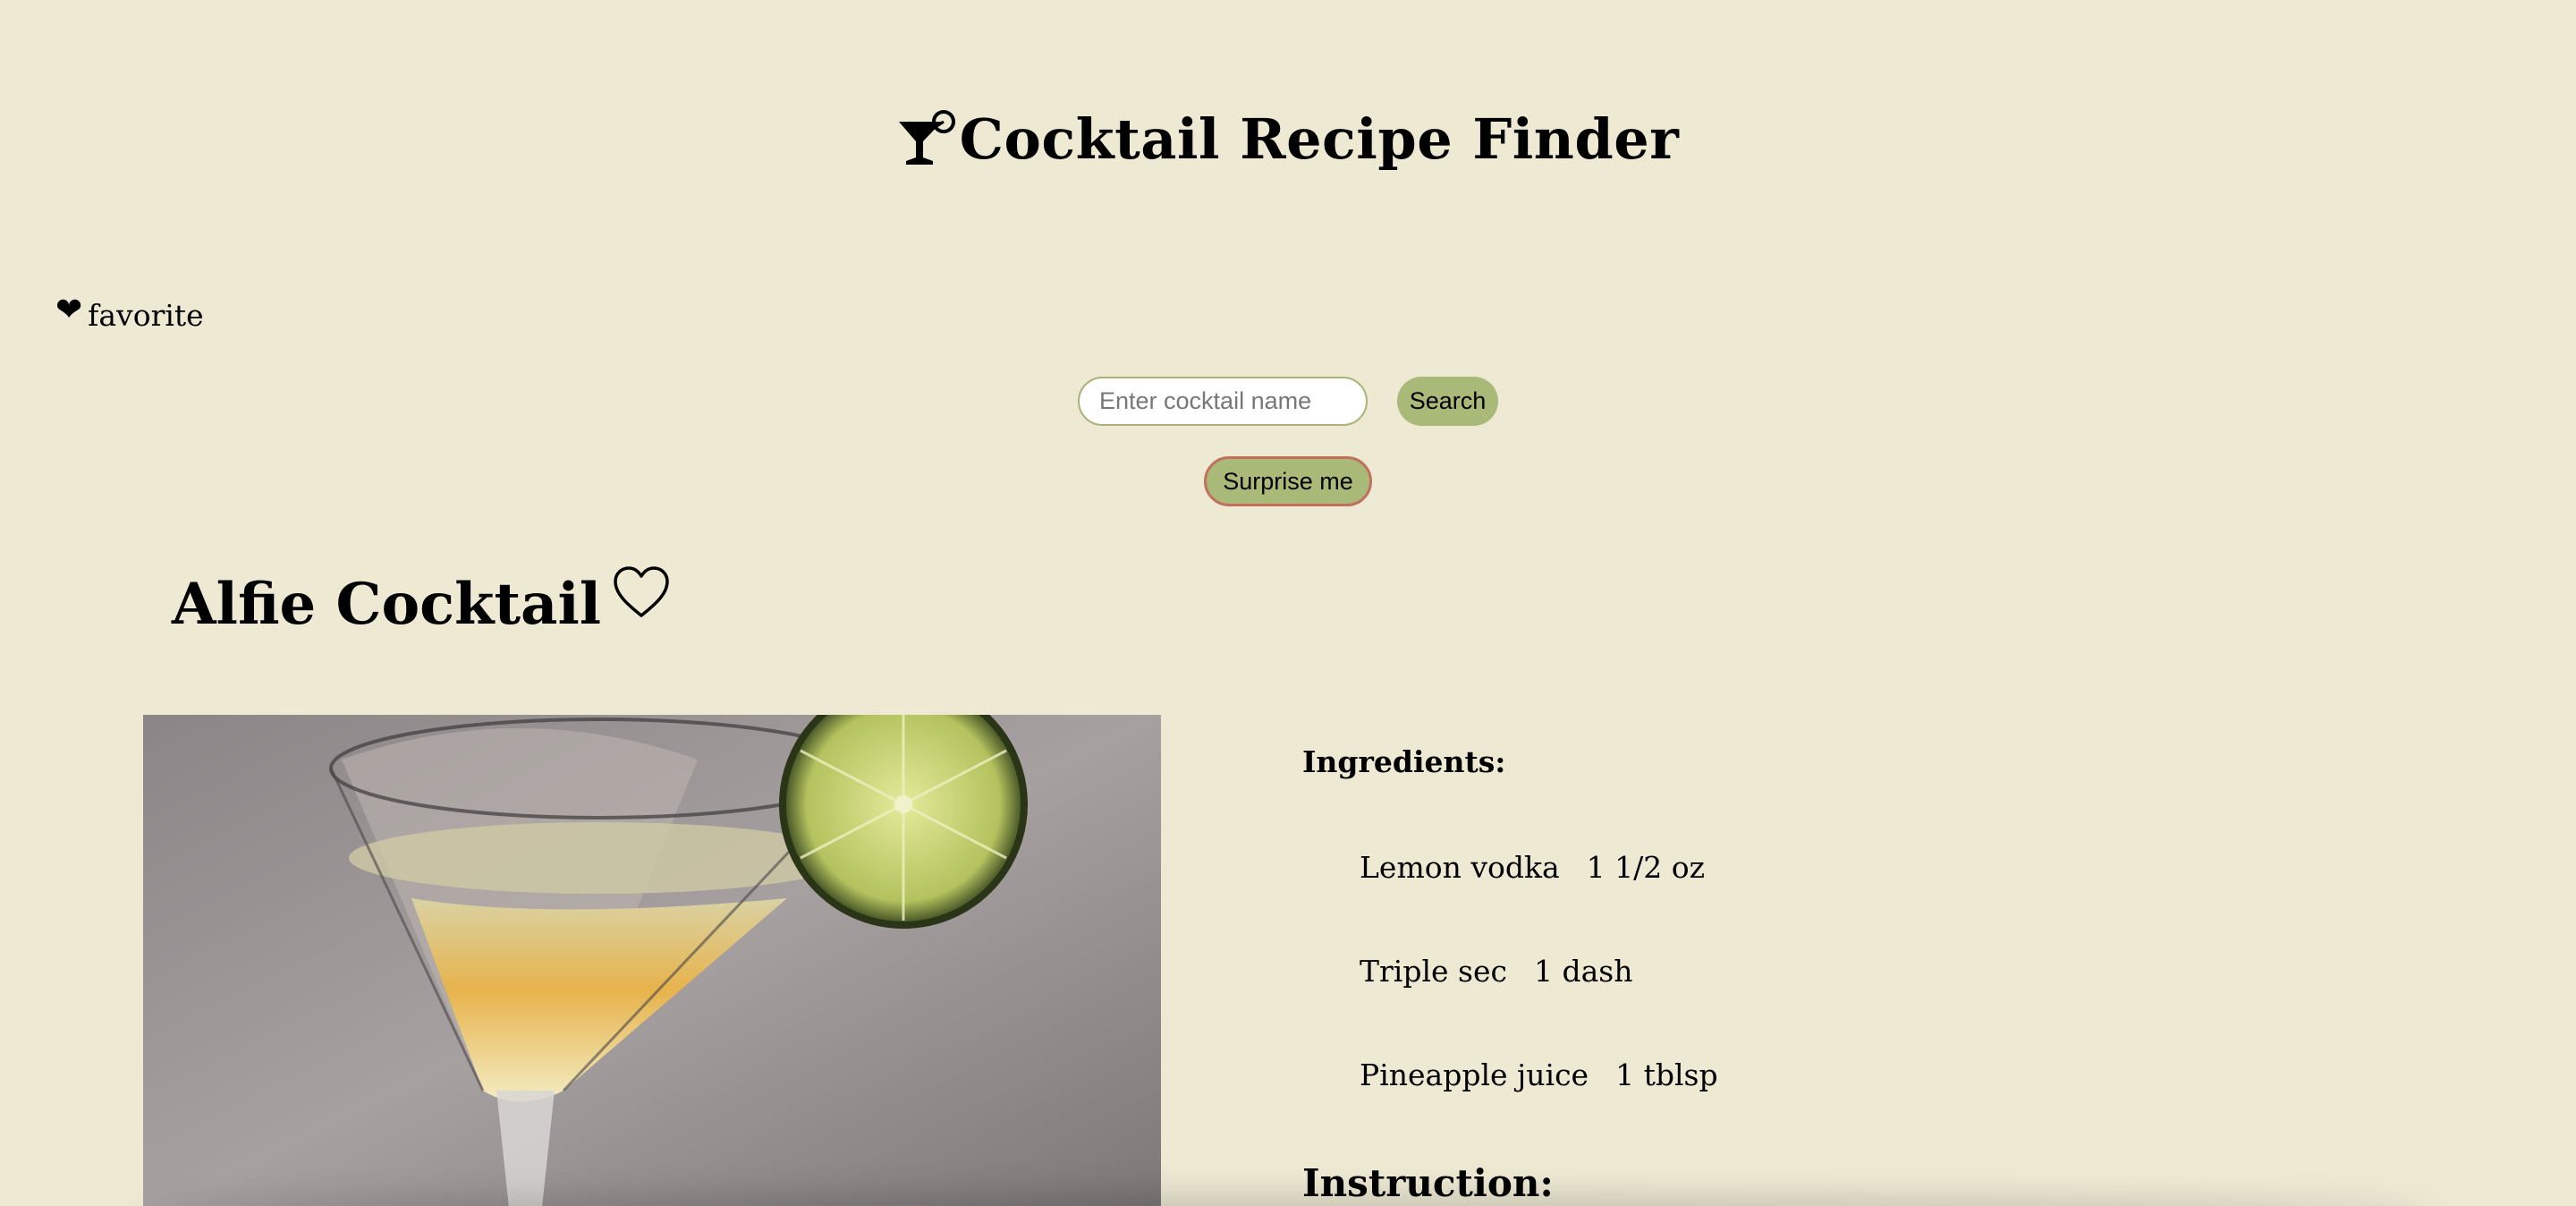  Describe the element at coordinates (926, 137) in the screenshot. I see `cocktail-glass-icon` at that location.